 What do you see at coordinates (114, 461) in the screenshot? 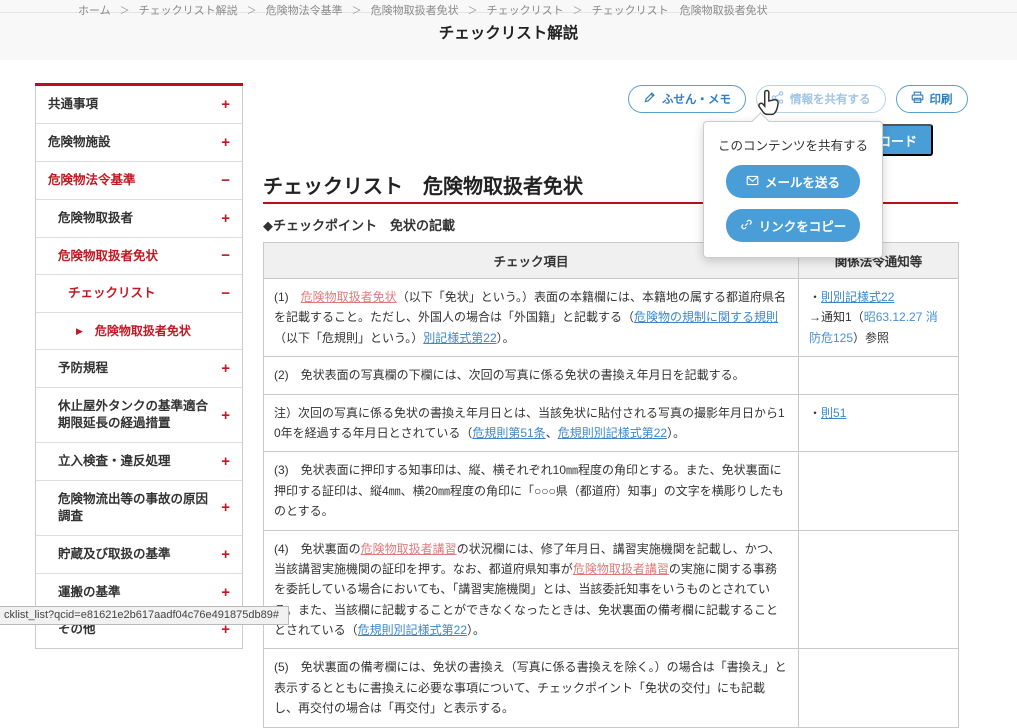
I see `sidebar-item-label: 立入検査・違反処理` at bounding box center [114, 461].